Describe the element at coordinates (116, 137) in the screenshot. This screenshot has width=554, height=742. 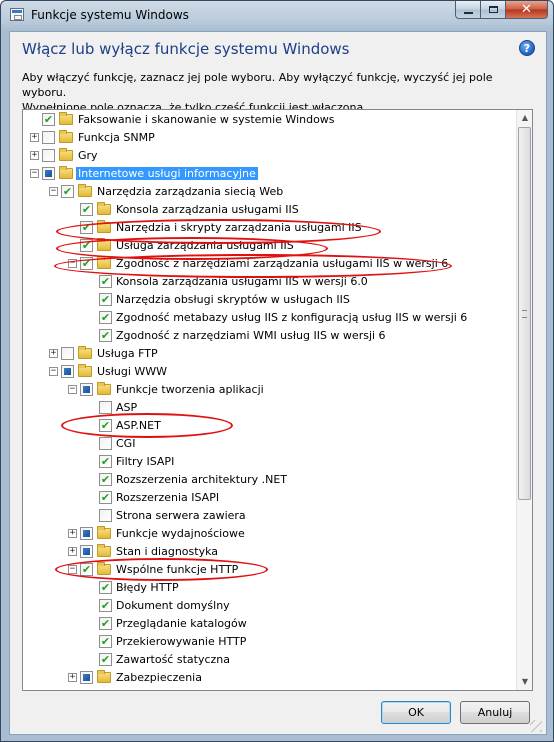
I see `tree-item-label: Funkcja SNMP` at that location.